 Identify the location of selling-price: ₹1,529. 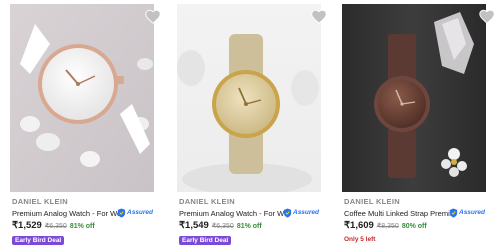
(27, 225).